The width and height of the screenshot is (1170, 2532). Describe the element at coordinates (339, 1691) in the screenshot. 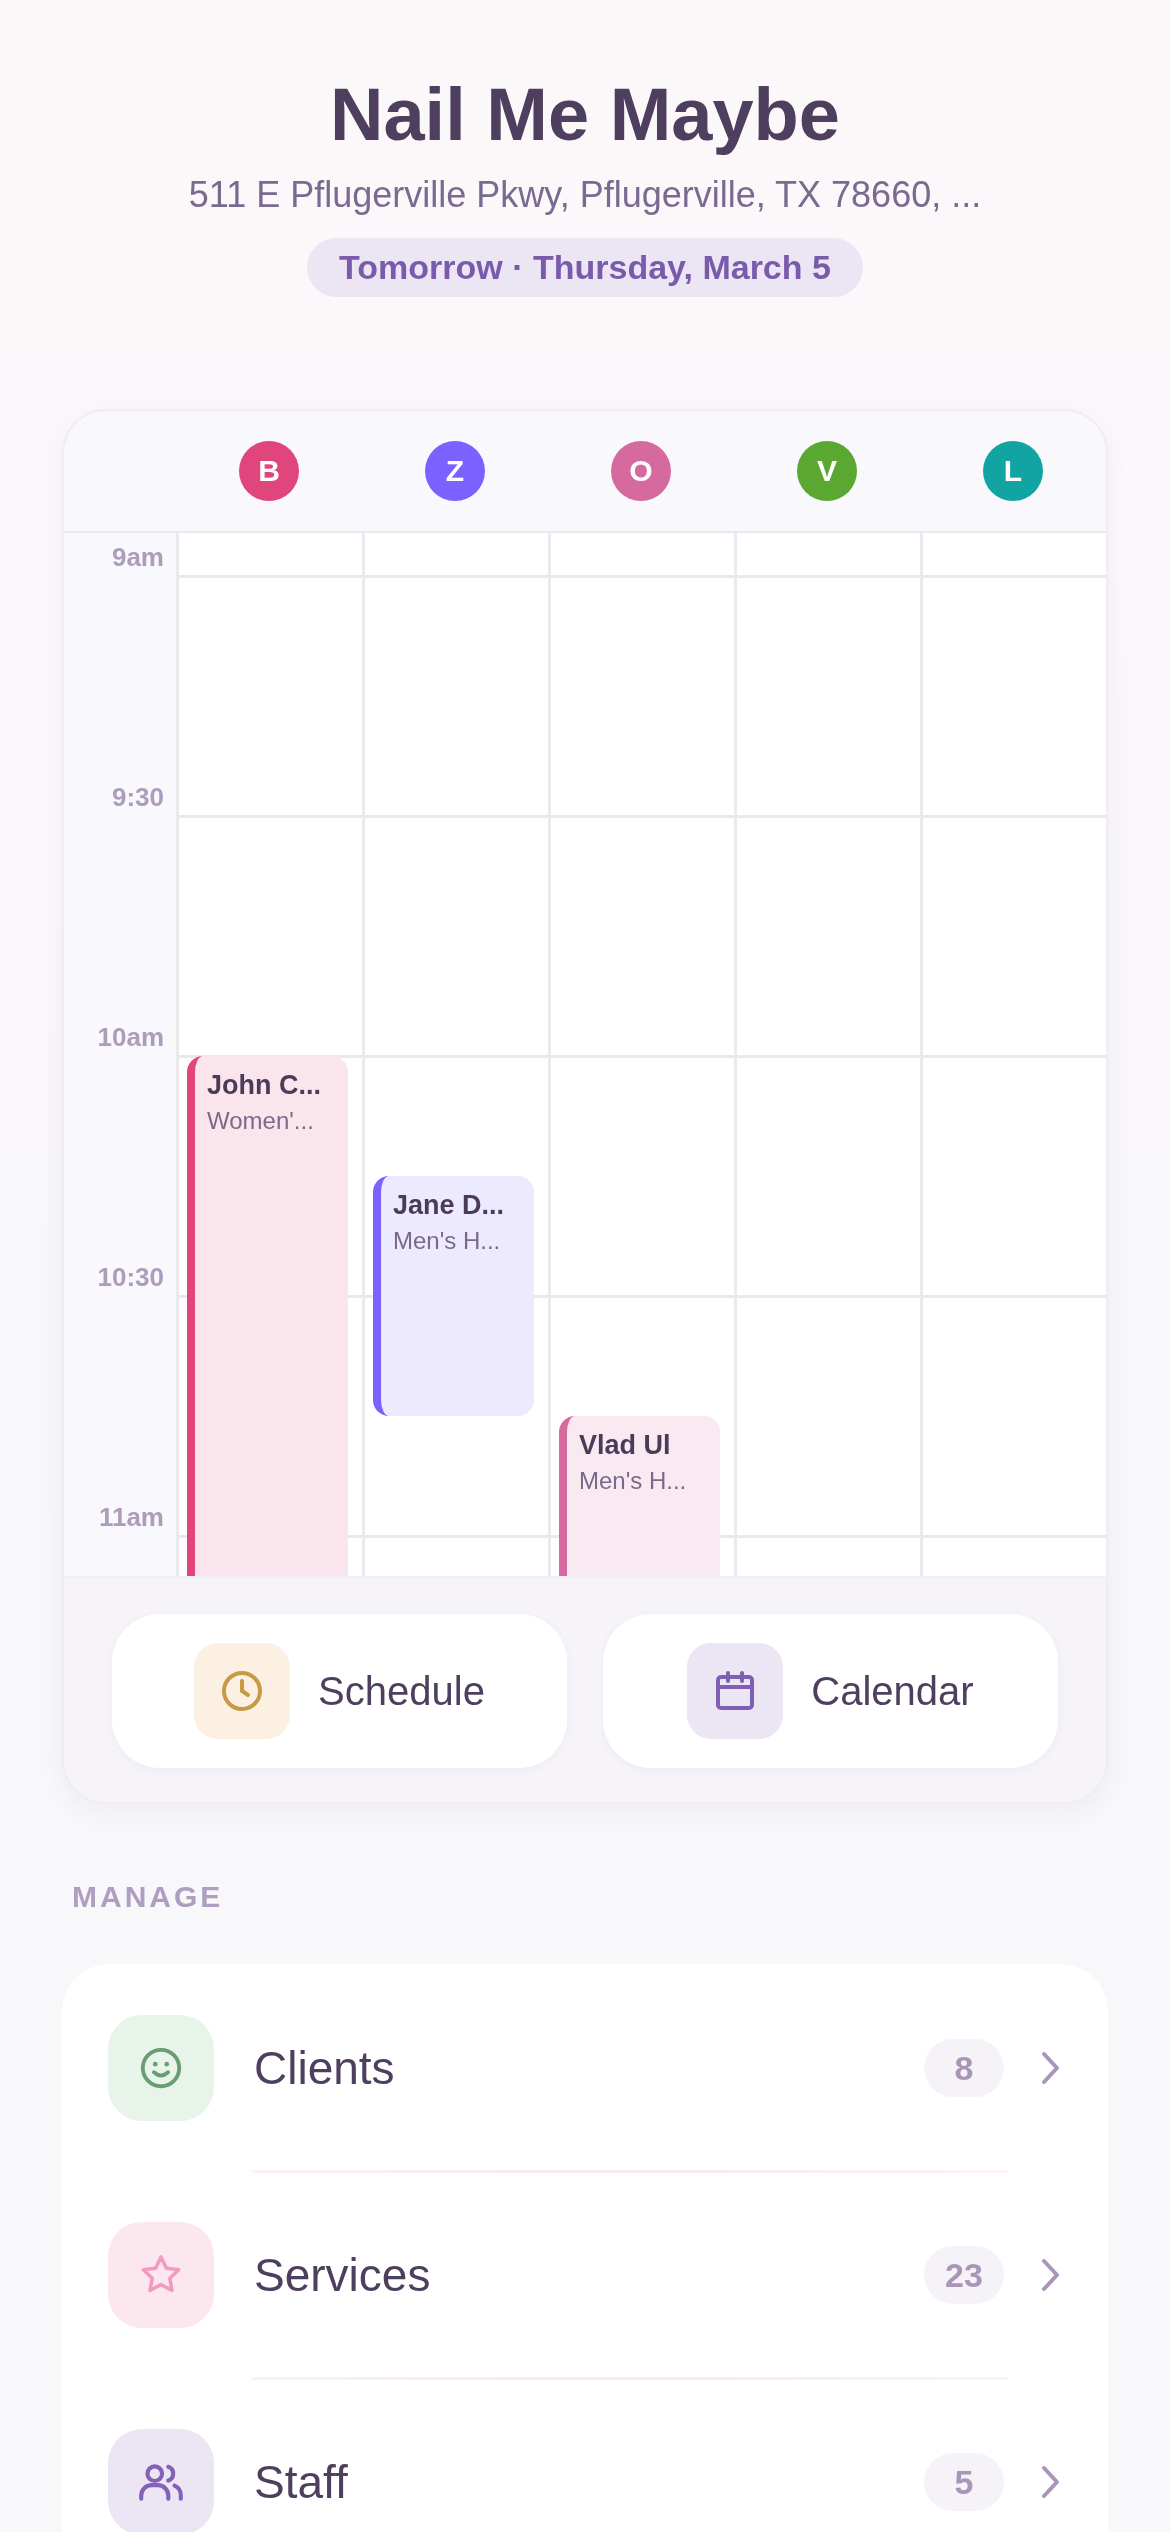

I see `schedule-button: Schedule` at that location.